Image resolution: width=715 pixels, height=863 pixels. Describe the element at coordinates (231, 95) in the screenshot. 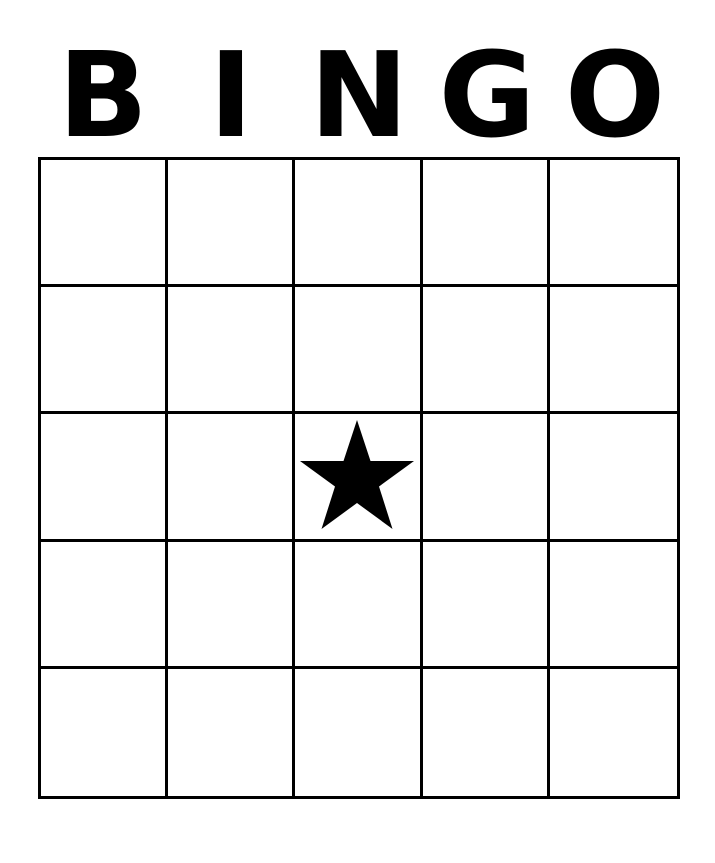

I see `header-letter-i: I` at that location.